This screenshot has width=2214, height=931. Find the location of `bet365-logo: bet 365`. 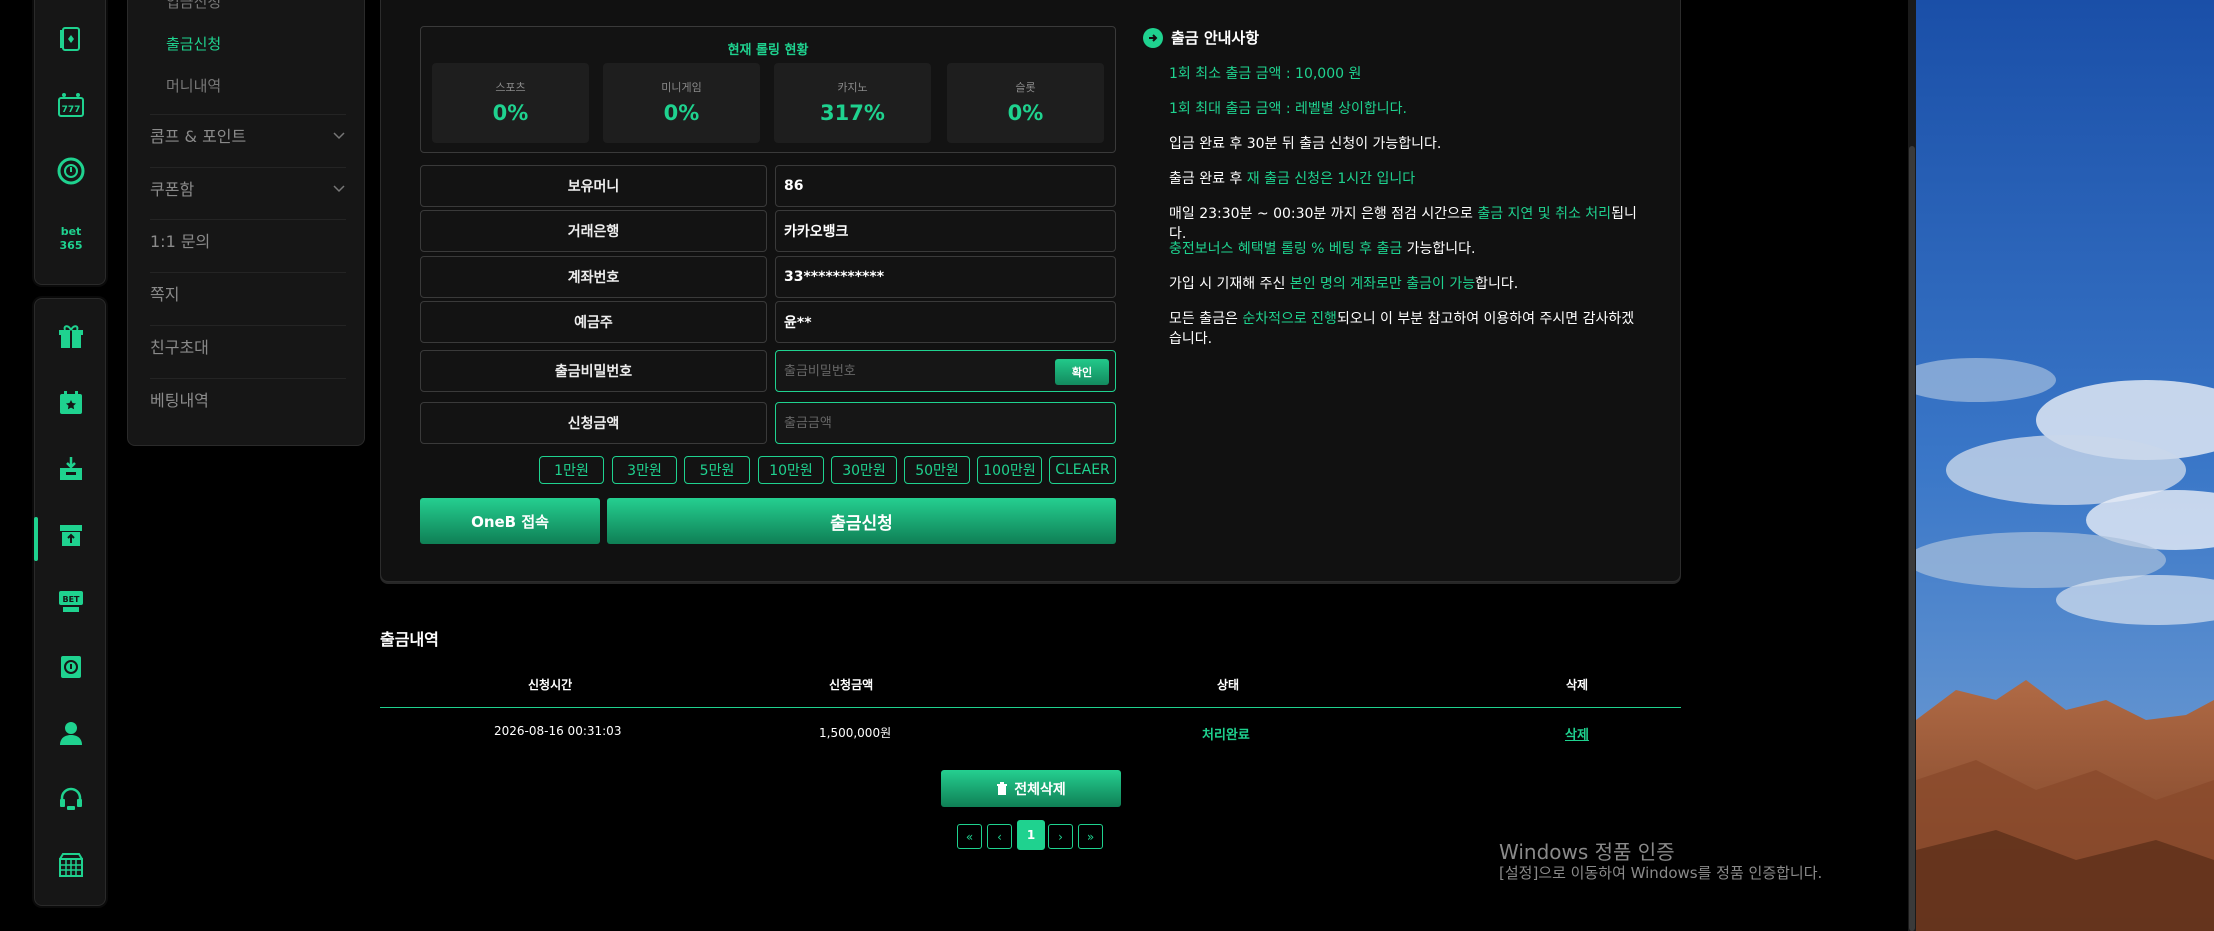

bet365-logo: bet 365 is located at coordinates (71, 237).